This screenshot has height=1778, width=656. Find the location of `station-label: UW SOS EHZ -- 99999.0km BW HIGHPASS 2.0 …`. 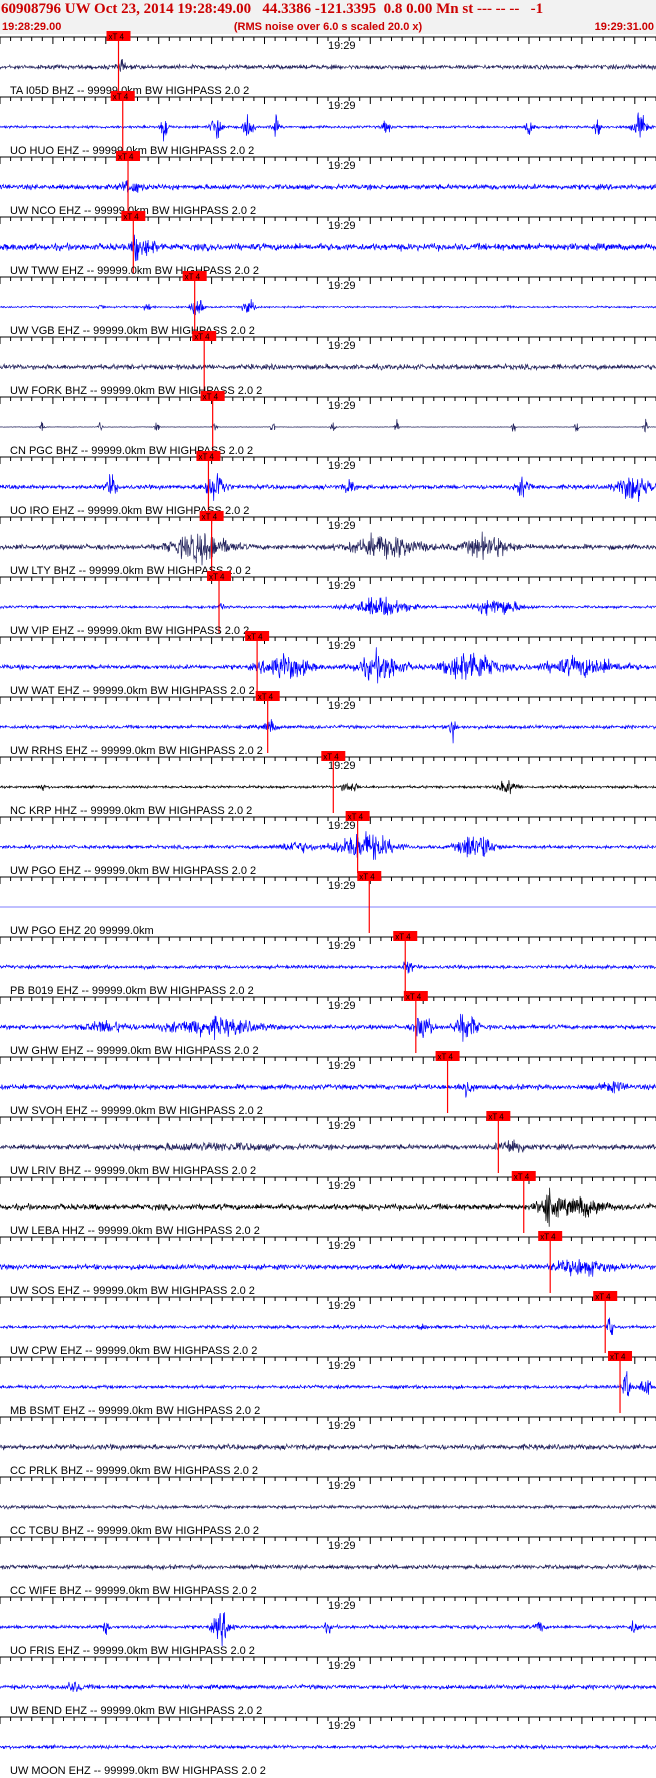

station-label: UW SOS EHZ -- 99999.0km BW HIGHPASS 2.0 … is located at coordinates (132, 1291).